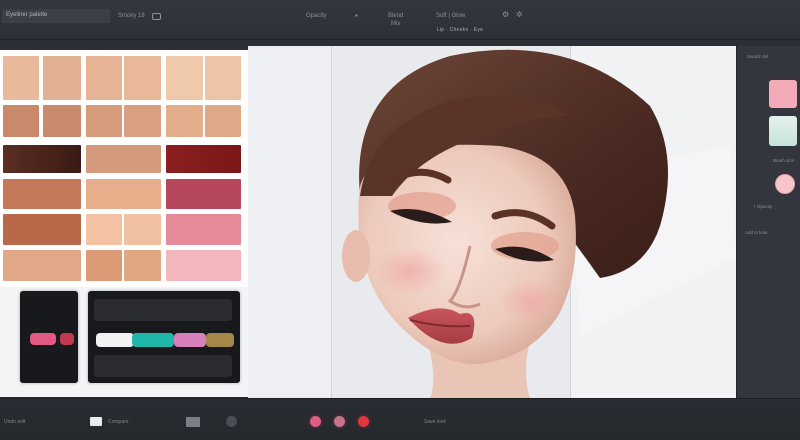 The image size is (800, 440). What do you see at coordinates (410, 271) in the screenshot?
I see `left-blush` at bounding box center [410, 271].